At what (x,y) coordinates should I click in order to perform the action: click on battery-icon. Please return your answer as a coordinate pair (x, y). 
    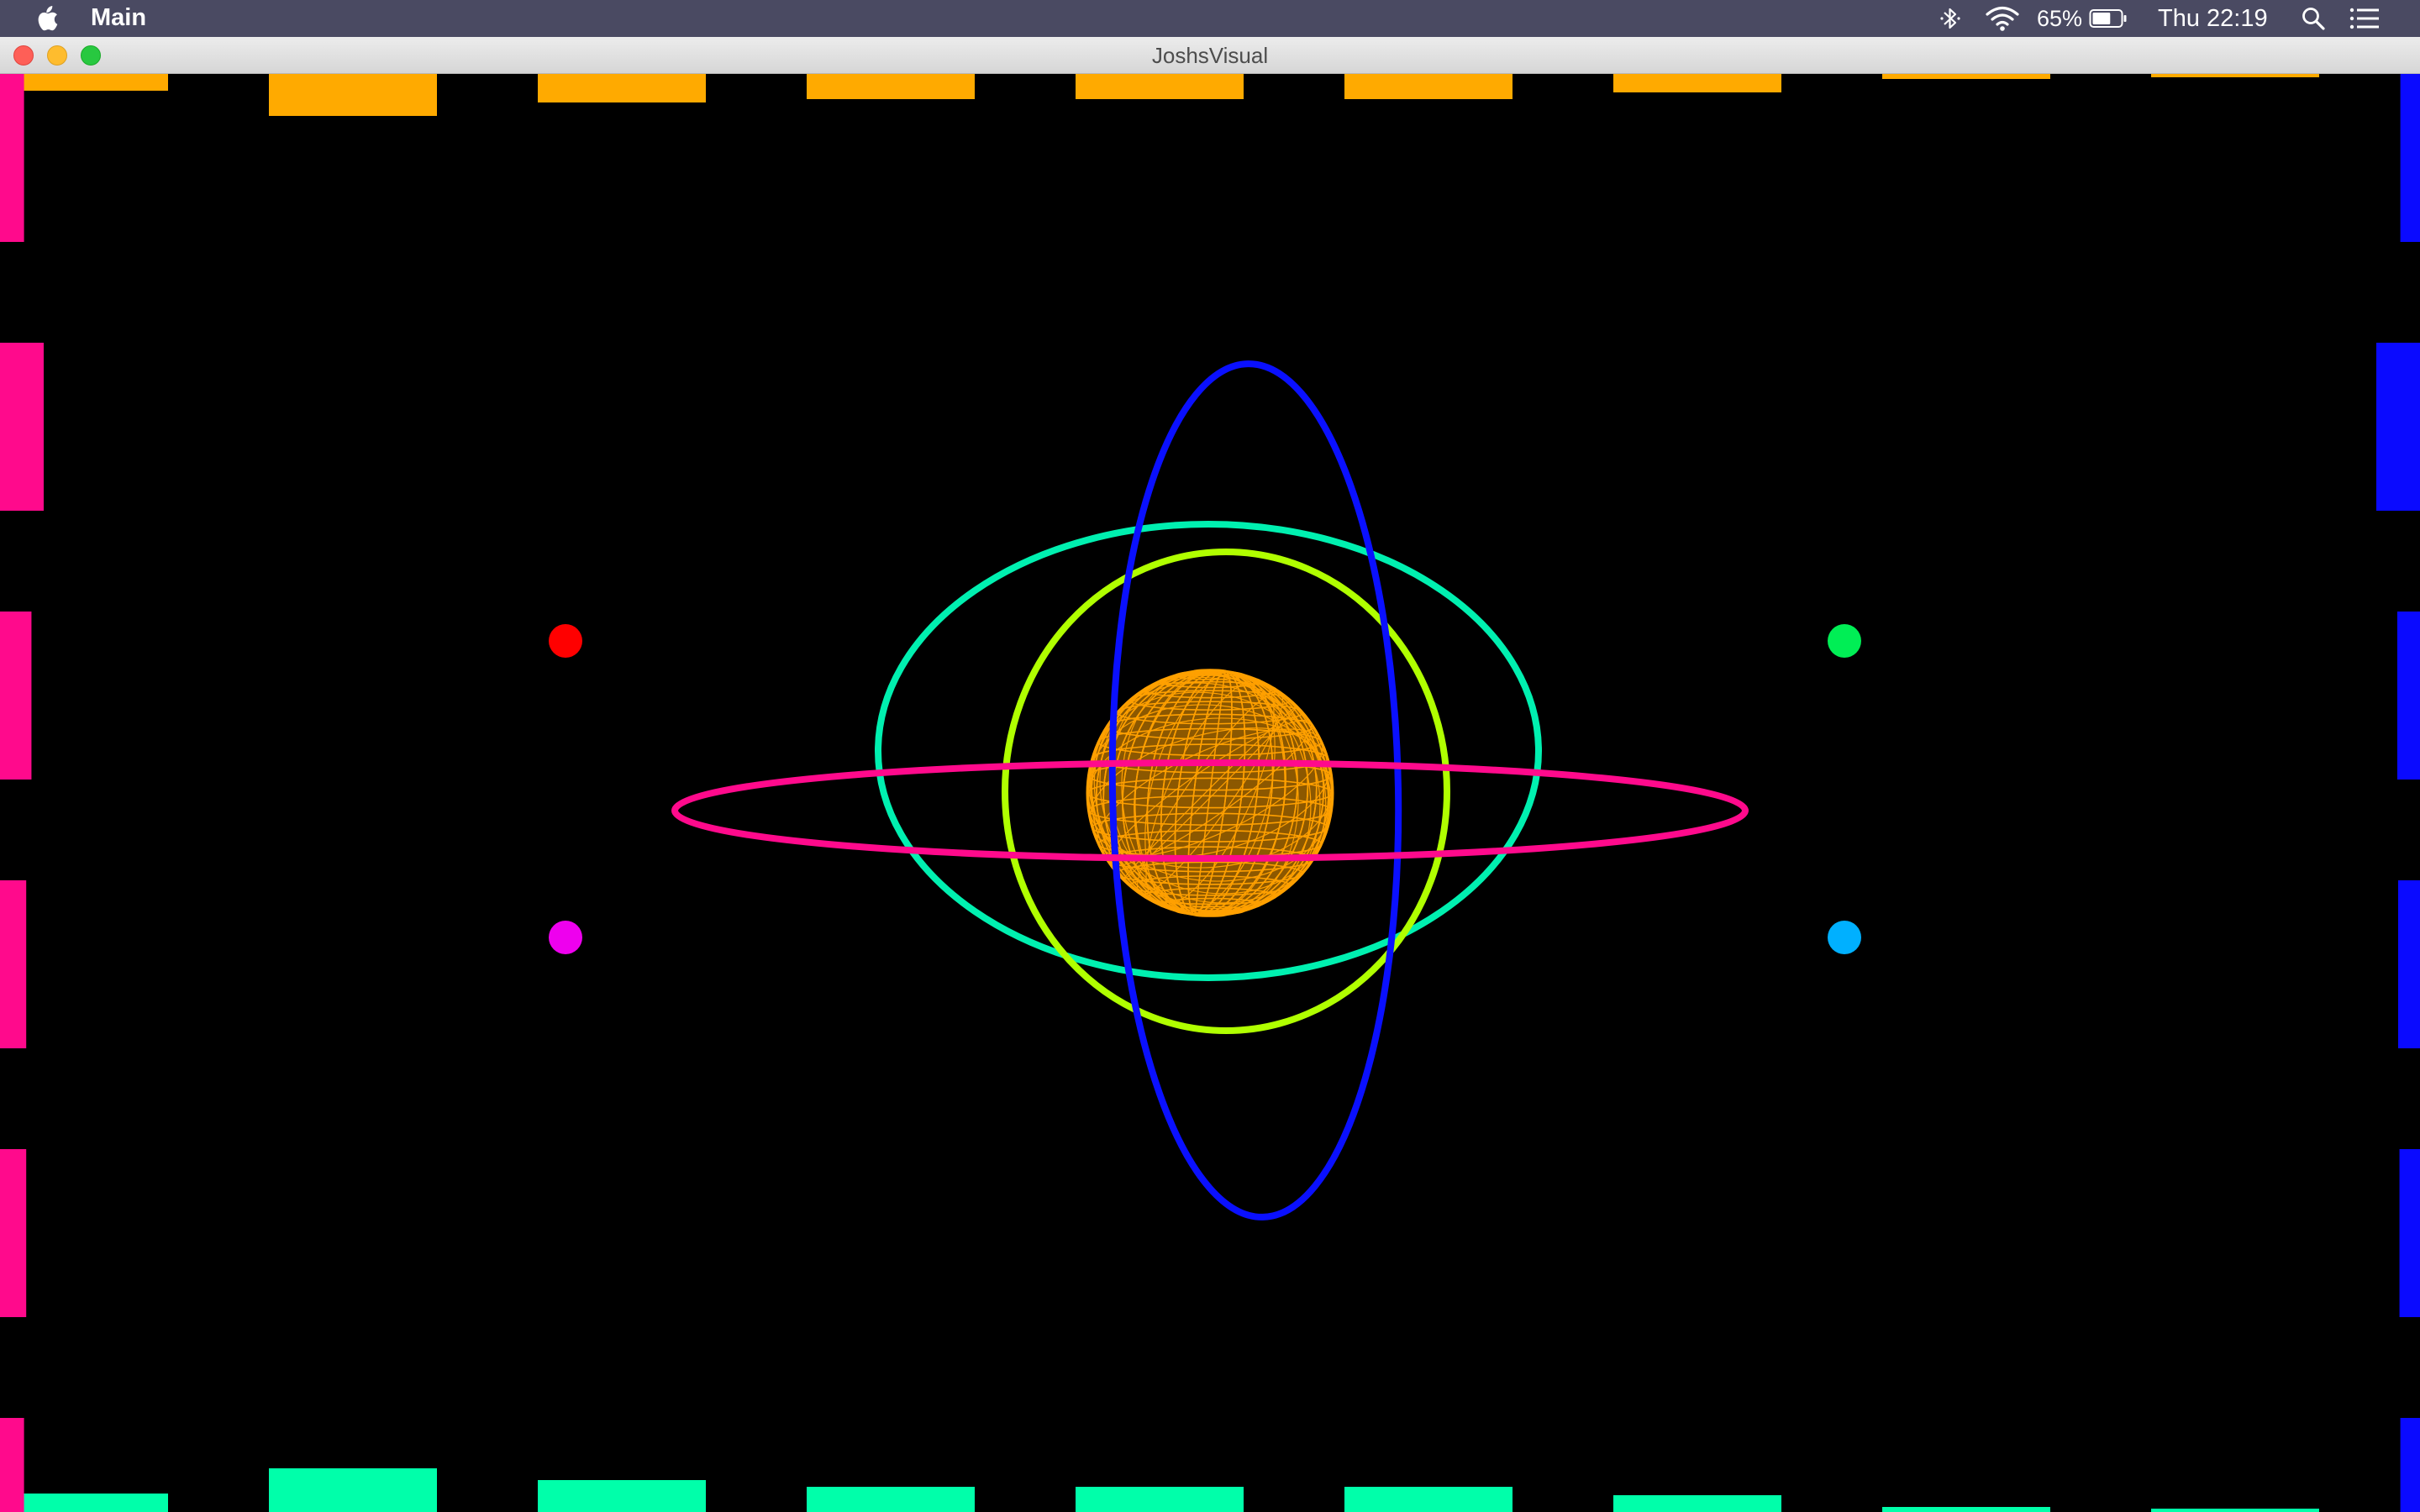
    Looking at the image, I should click on (2108, 18).